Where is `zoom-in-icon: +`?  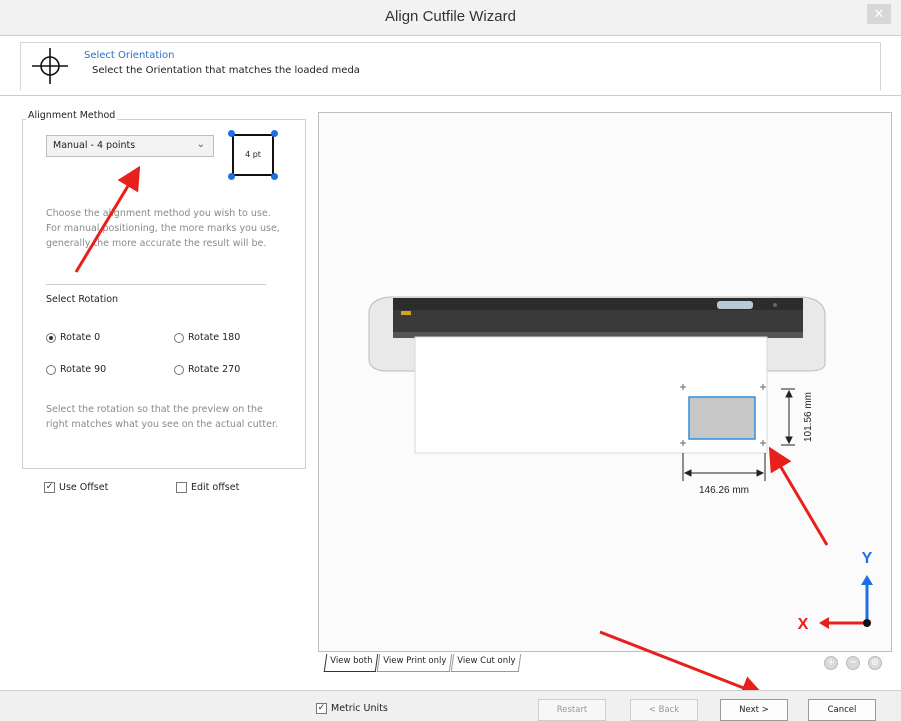 zoom-in-icon: + is located at coordinates (831, 663).